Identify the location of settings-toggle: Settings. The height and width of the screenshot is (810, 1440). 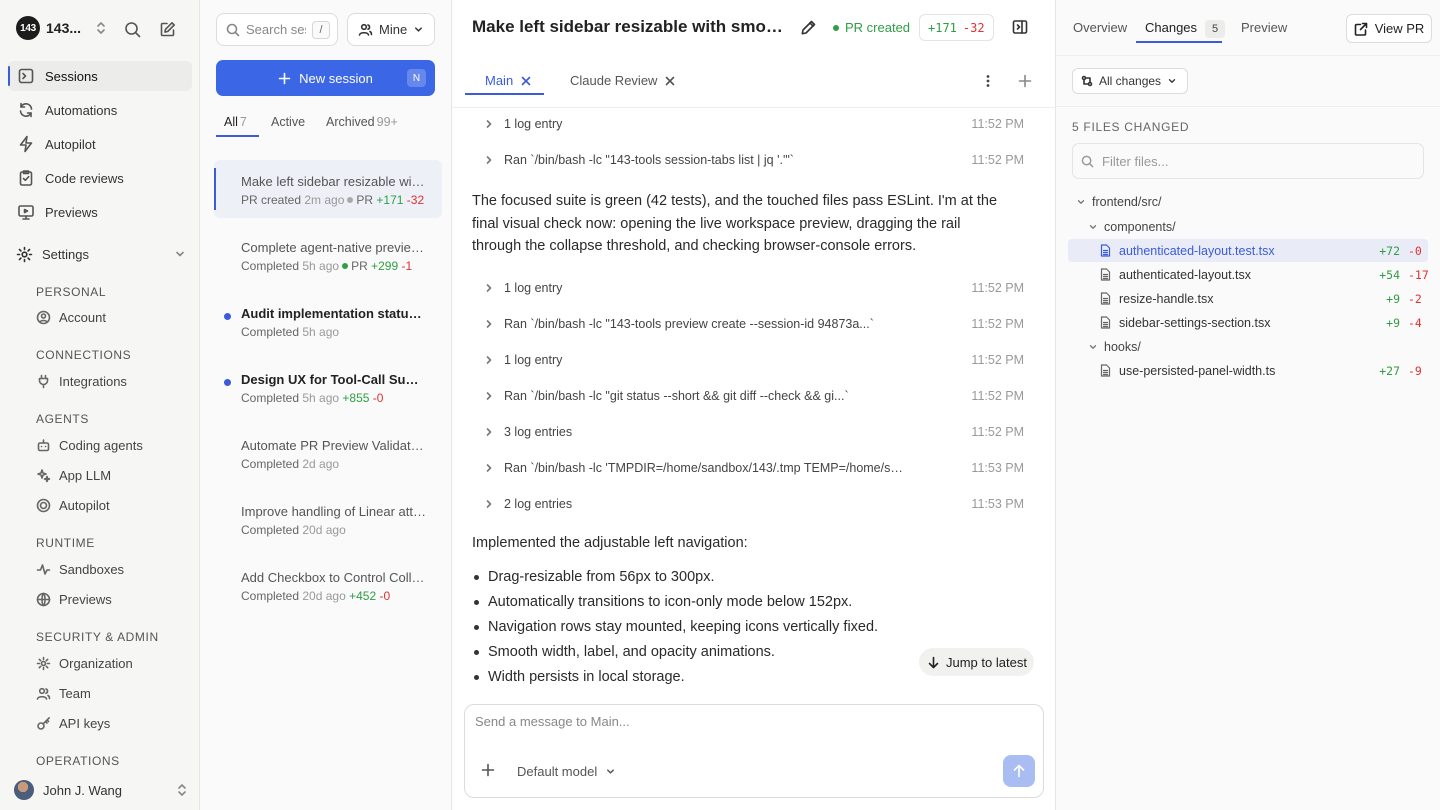
(101, 254).